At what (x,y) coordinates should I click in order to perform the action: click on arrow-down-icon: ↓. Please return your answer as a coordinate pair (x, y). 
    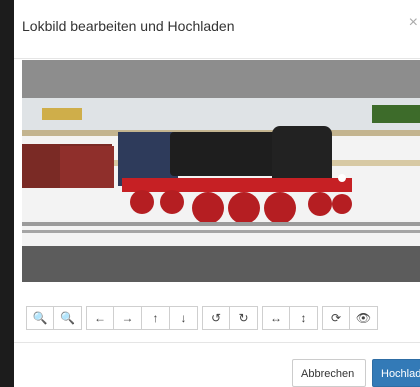
    Looking at the image, I should click on (183, 318).